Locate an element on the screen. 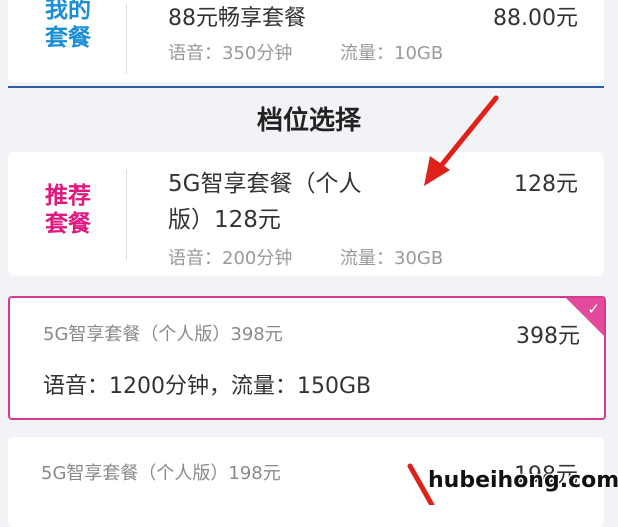 Image resolution: width=618 pixels, height=527 pixels. plan-name: 5G智享套餐（个人版）398元 is located at coordinates (163, 334).